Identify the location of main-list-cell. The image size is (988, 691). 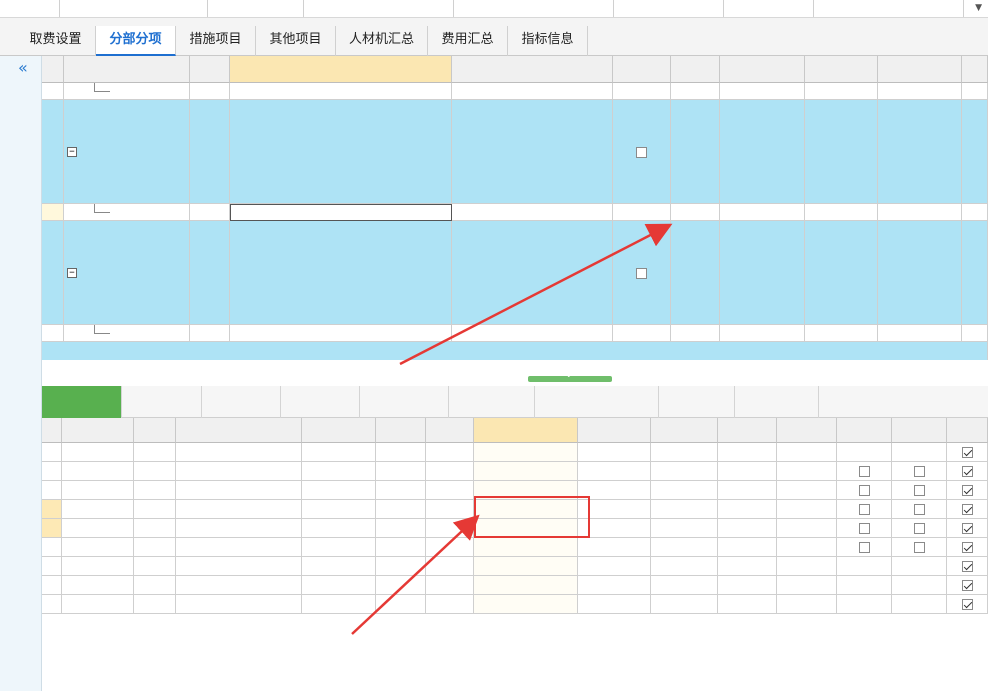
(642, 212).